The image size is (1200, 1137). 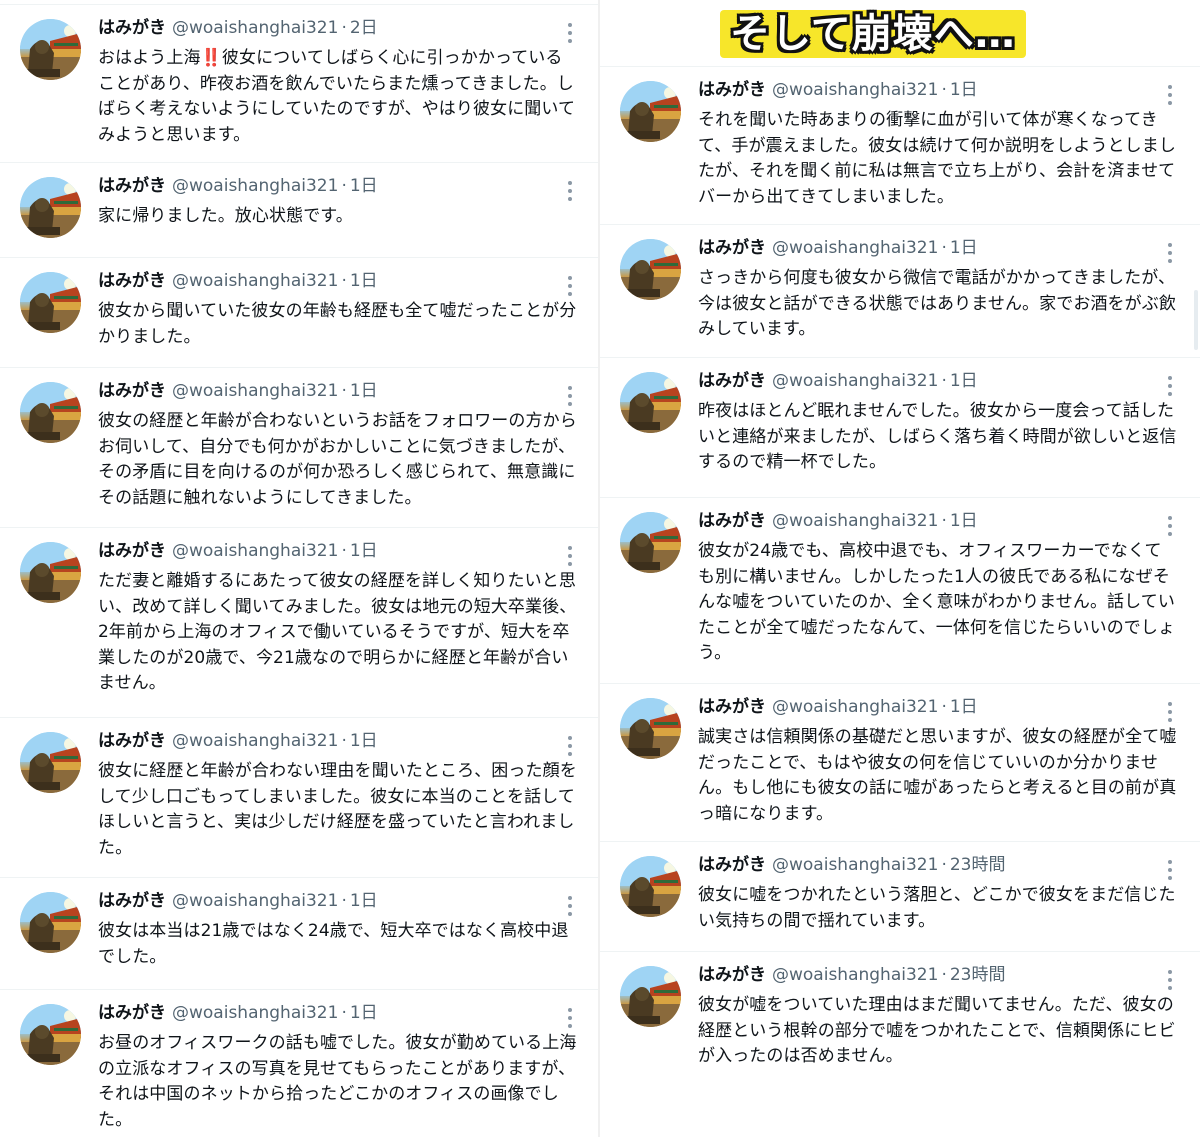 I want to click on tweet-header: はみがき @woaishanghai321 · 1日, so click(x=838, y=381).